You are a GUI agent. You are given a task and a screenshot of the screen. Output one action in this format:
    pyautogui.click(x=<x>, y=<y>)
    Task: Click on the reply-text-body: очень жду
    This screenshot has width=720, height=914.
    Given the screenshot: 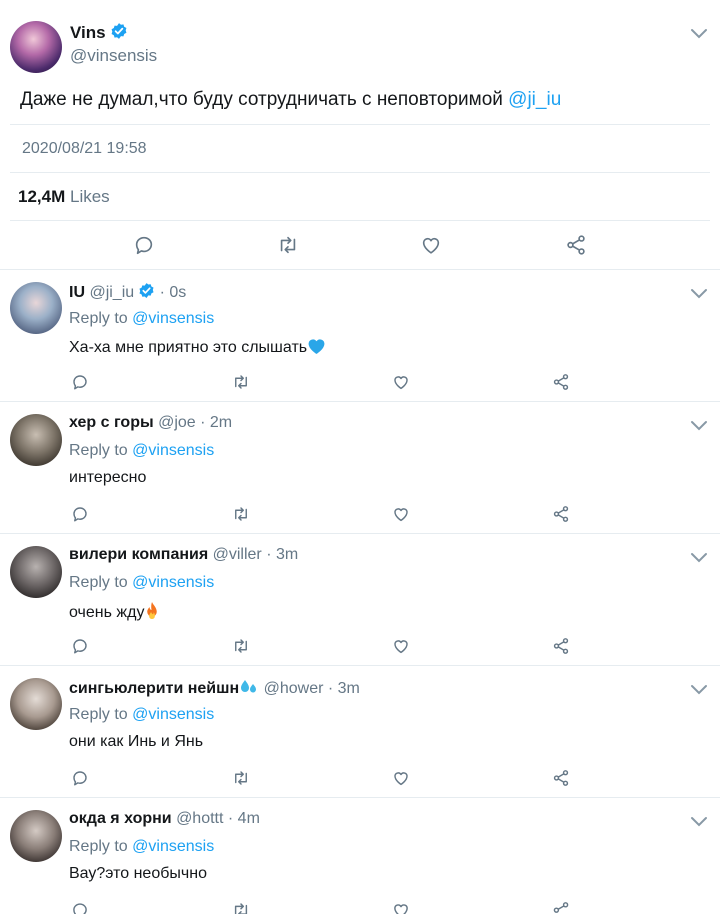 What is the action you would take?
    pyautogui.click(x=107, y=612)
    